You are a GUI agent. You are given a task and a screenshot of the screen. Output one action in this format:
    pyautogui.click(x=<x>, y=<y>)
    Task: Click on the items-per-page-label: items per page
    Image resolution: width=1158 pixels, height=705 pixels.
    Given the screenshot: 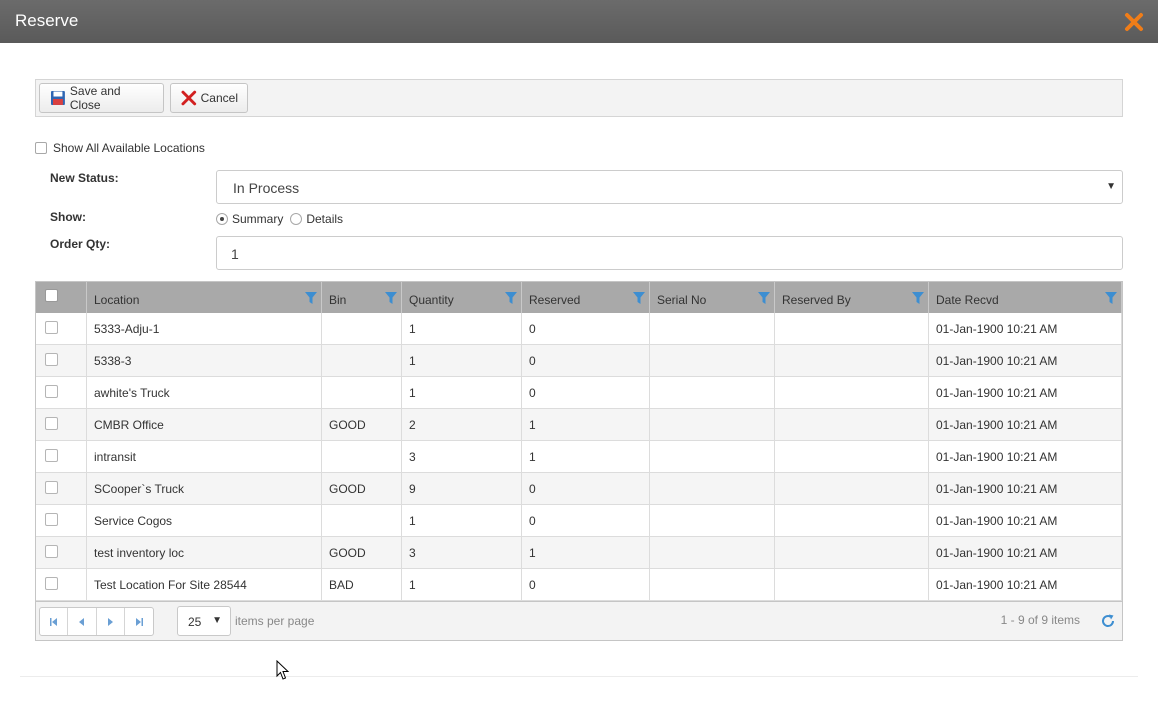 What is the action you would take?
    pyautogui.click(x=275, y=621)
    